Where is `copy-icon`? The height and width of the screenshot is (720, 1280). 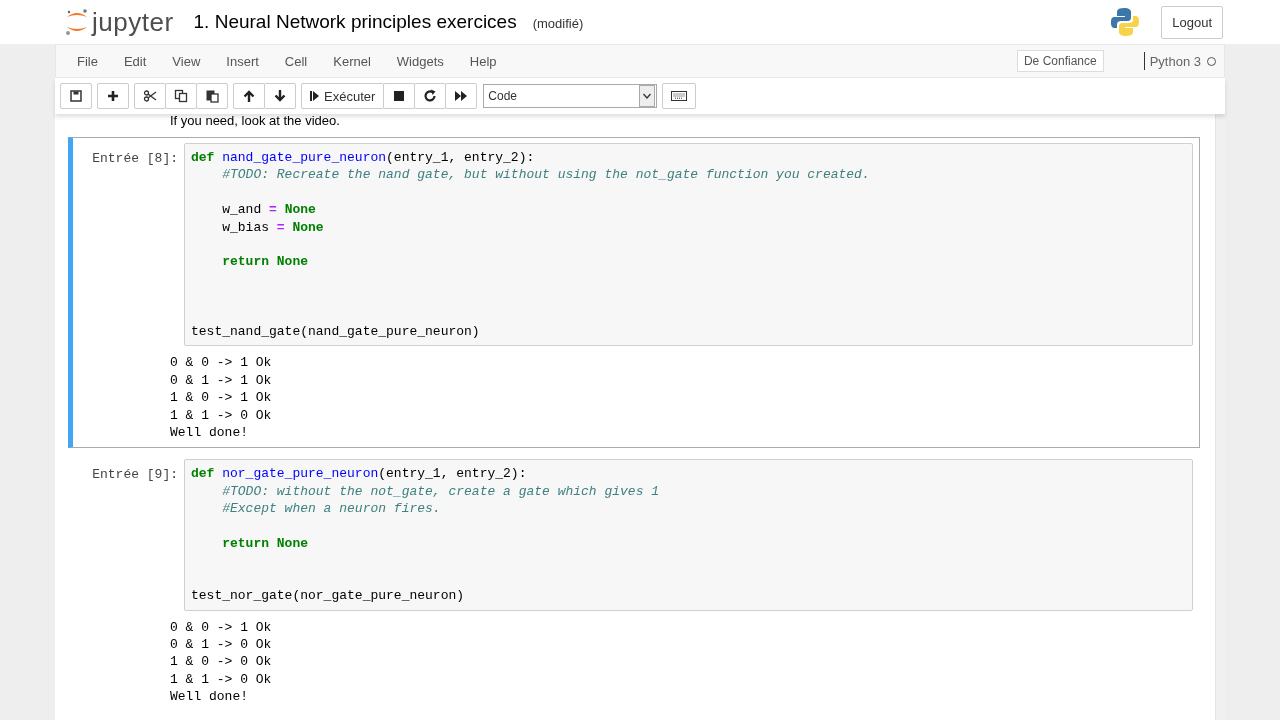
copy-icon is located at coordinates (181, 96).